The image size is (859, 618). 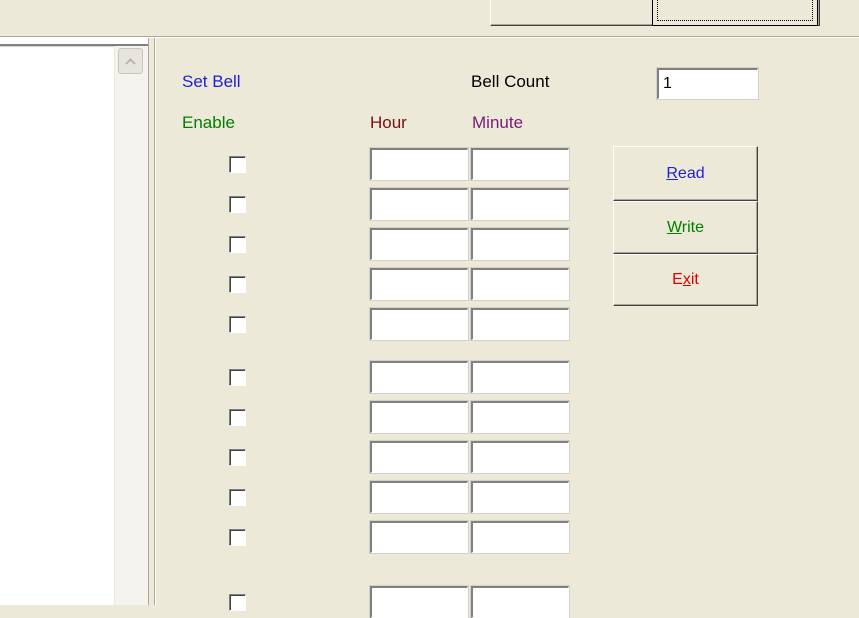 I want to click on read-button-label: Read, so click(x=685, y=173).